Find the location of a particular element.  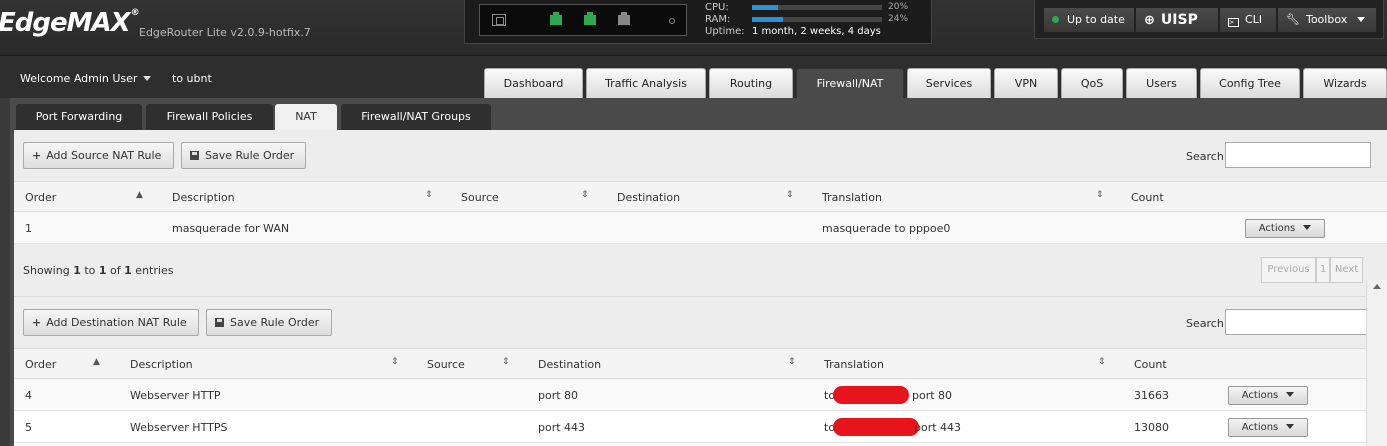

rule-order: 1 is located at coordinates (28, 228).